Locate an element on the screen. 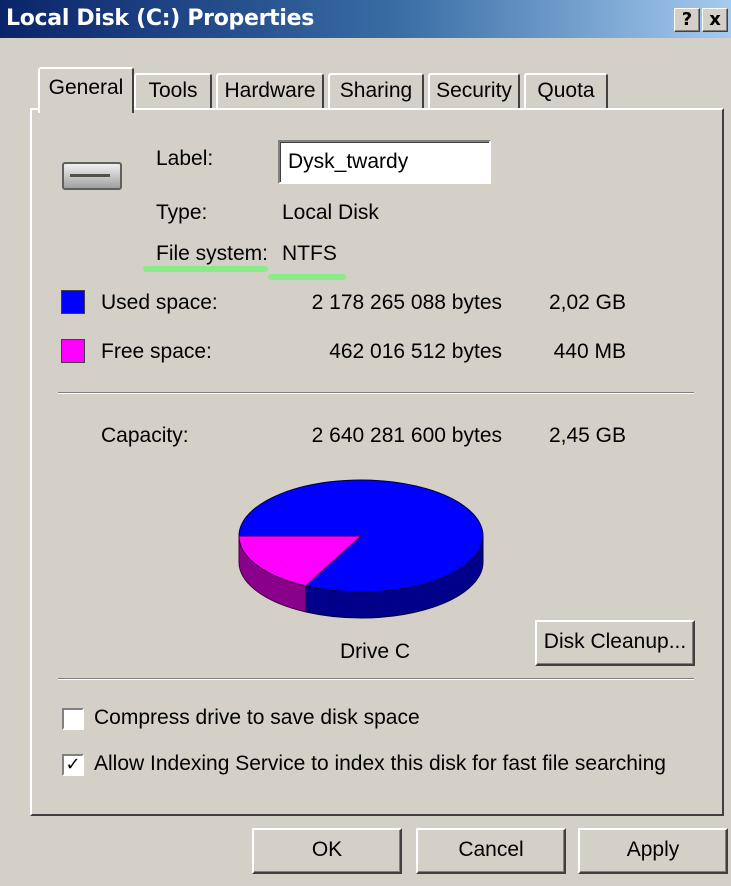 The width and height of the screenshot is (731, 886). tab-tools: Tools is located at coordinates (173, 91).